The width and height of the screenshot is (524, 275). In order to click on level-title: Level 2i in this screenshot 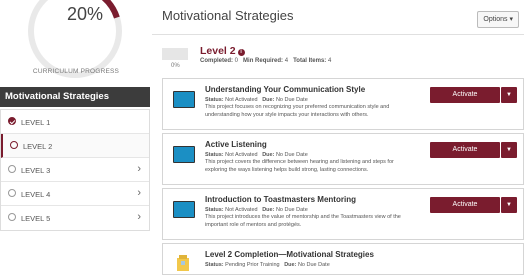, I will do `click(222, 51)`.